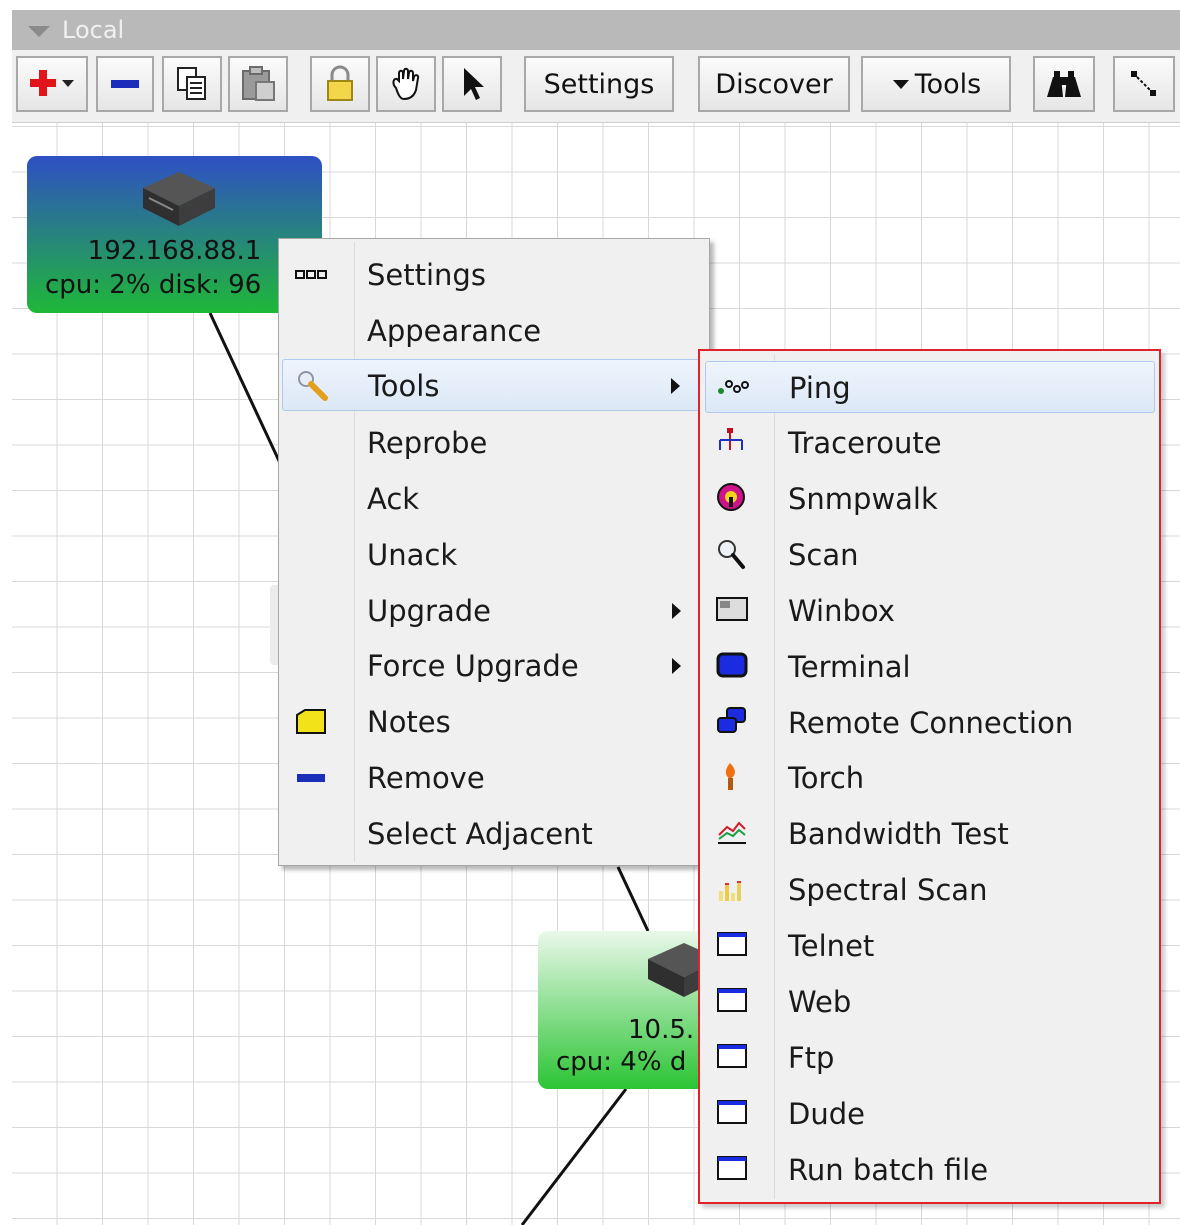 The height and width of the screenshot is (1225, 1180). I want to click on tools-dropdown-button: Tools, so click(936, 84).